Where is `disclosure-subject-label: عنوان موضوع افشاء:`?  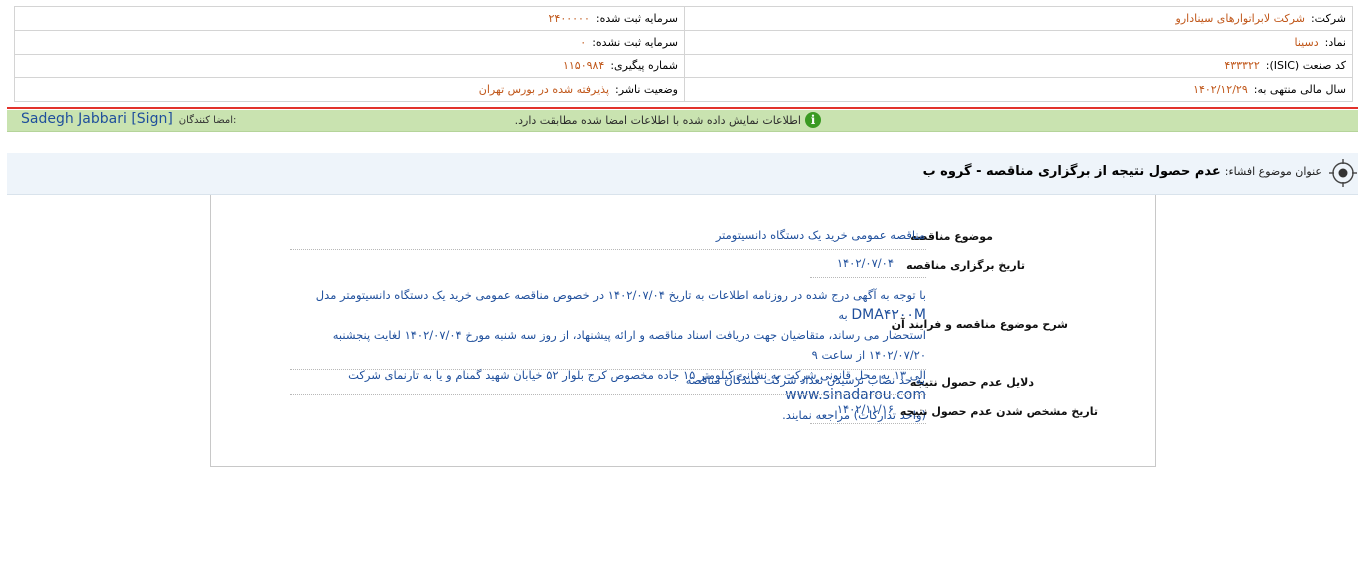 disclosure-subject-label: عنوان موضوع افشاء: is located at coordinates (1273, 171).